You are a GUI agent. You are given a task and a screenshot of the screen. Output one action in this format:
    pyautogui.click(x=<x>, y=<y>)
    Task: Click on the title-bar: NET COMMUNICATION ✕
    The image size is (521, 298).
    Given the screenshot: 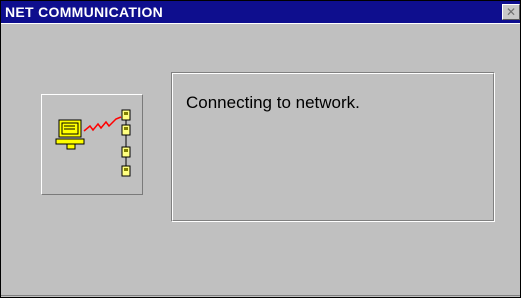 What is the action you would take?
    pyautogui.click(x=260, y=12)
    